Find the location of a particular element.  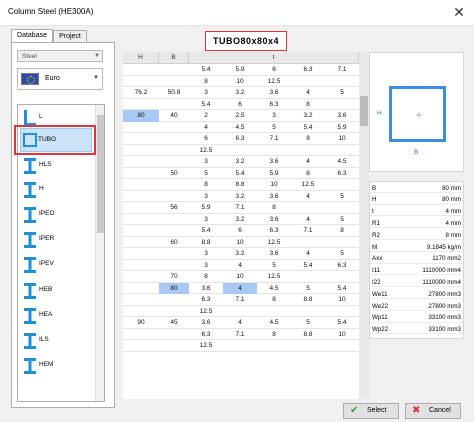

grid-cell: 40 is located at coordinates (174, 116).